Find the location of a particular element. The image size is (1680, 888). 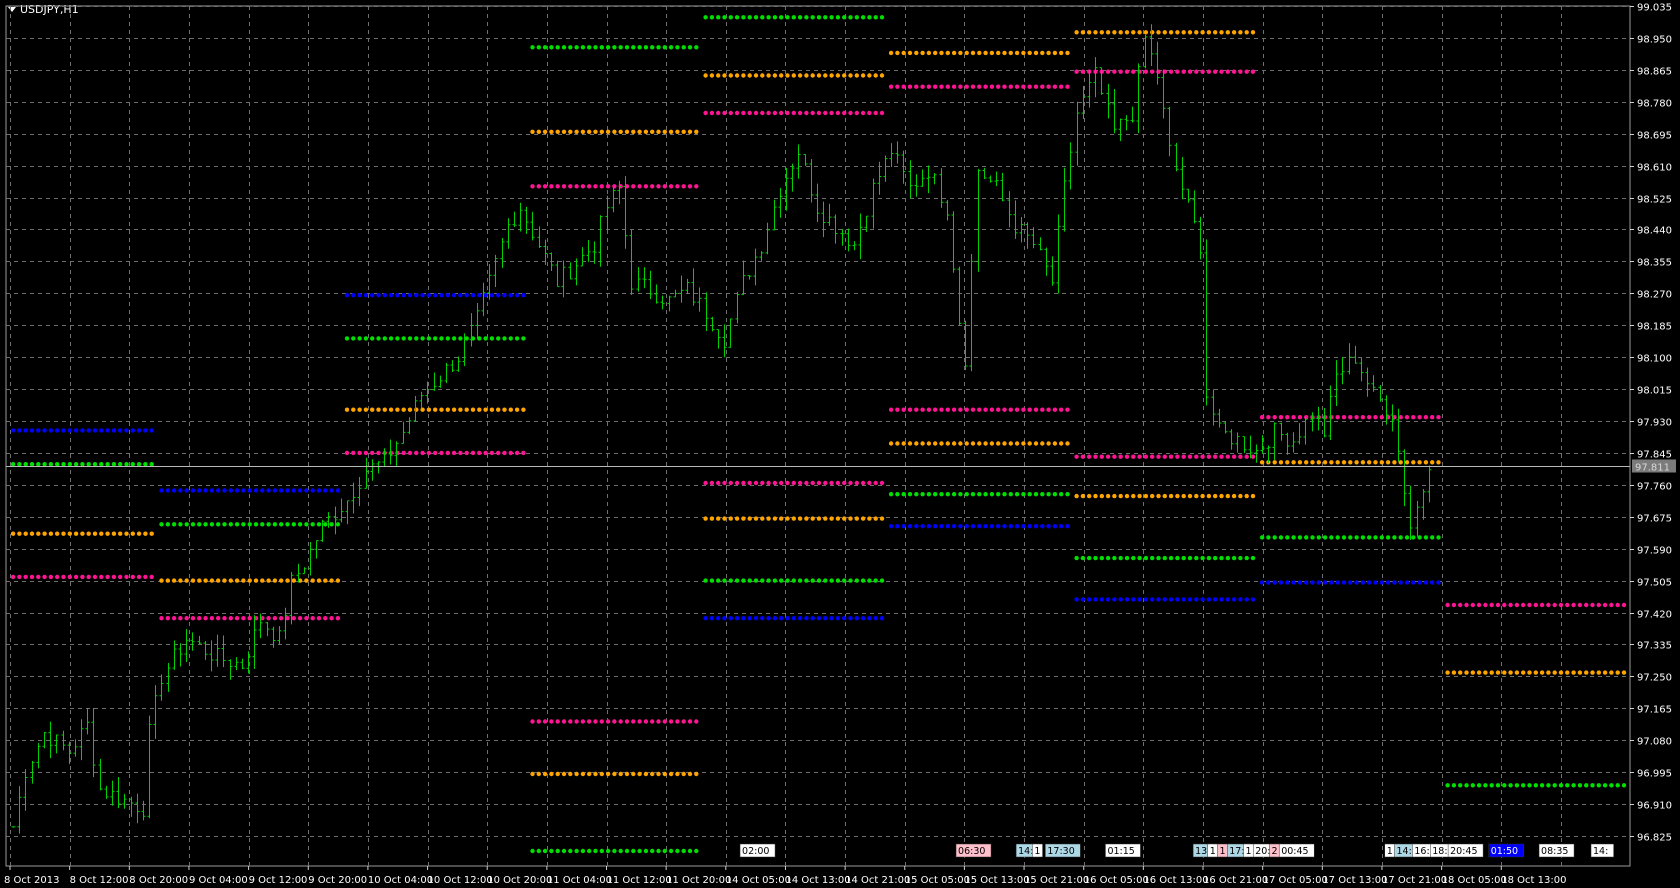

event-marker-label: 1 is located at coordinates (1248, 851).